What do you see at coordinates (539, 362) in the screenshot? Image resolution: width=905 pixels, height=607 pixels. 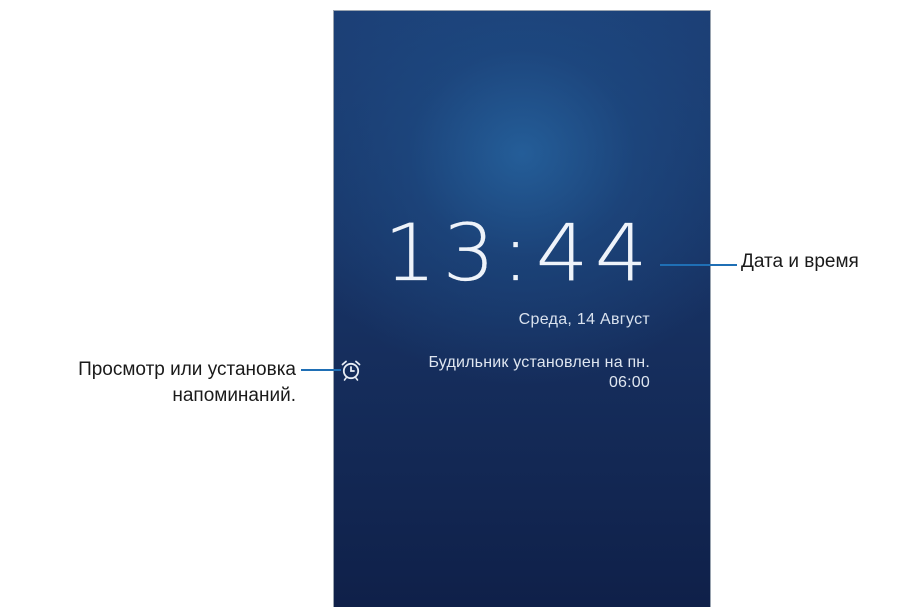 I see `next-alarm-label: Будильник установлен на пн.` at bounding box center [539, 362].